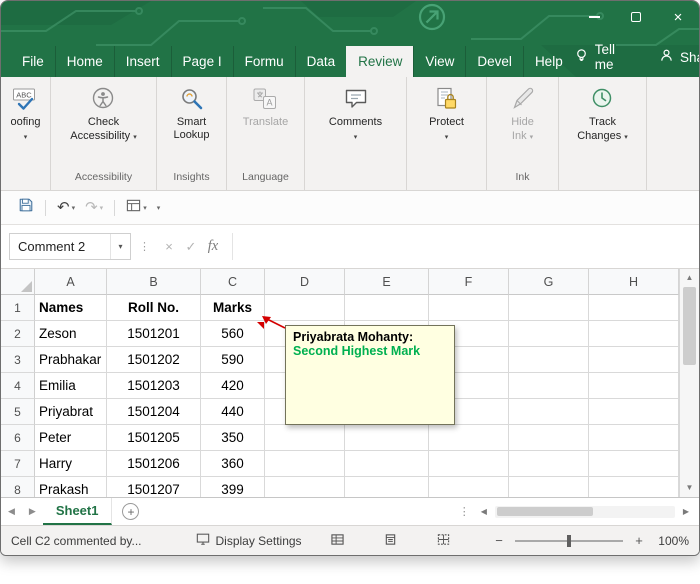 This screenshot has height=584, width=700. I want to click on cell-H4, so click(634, 386).